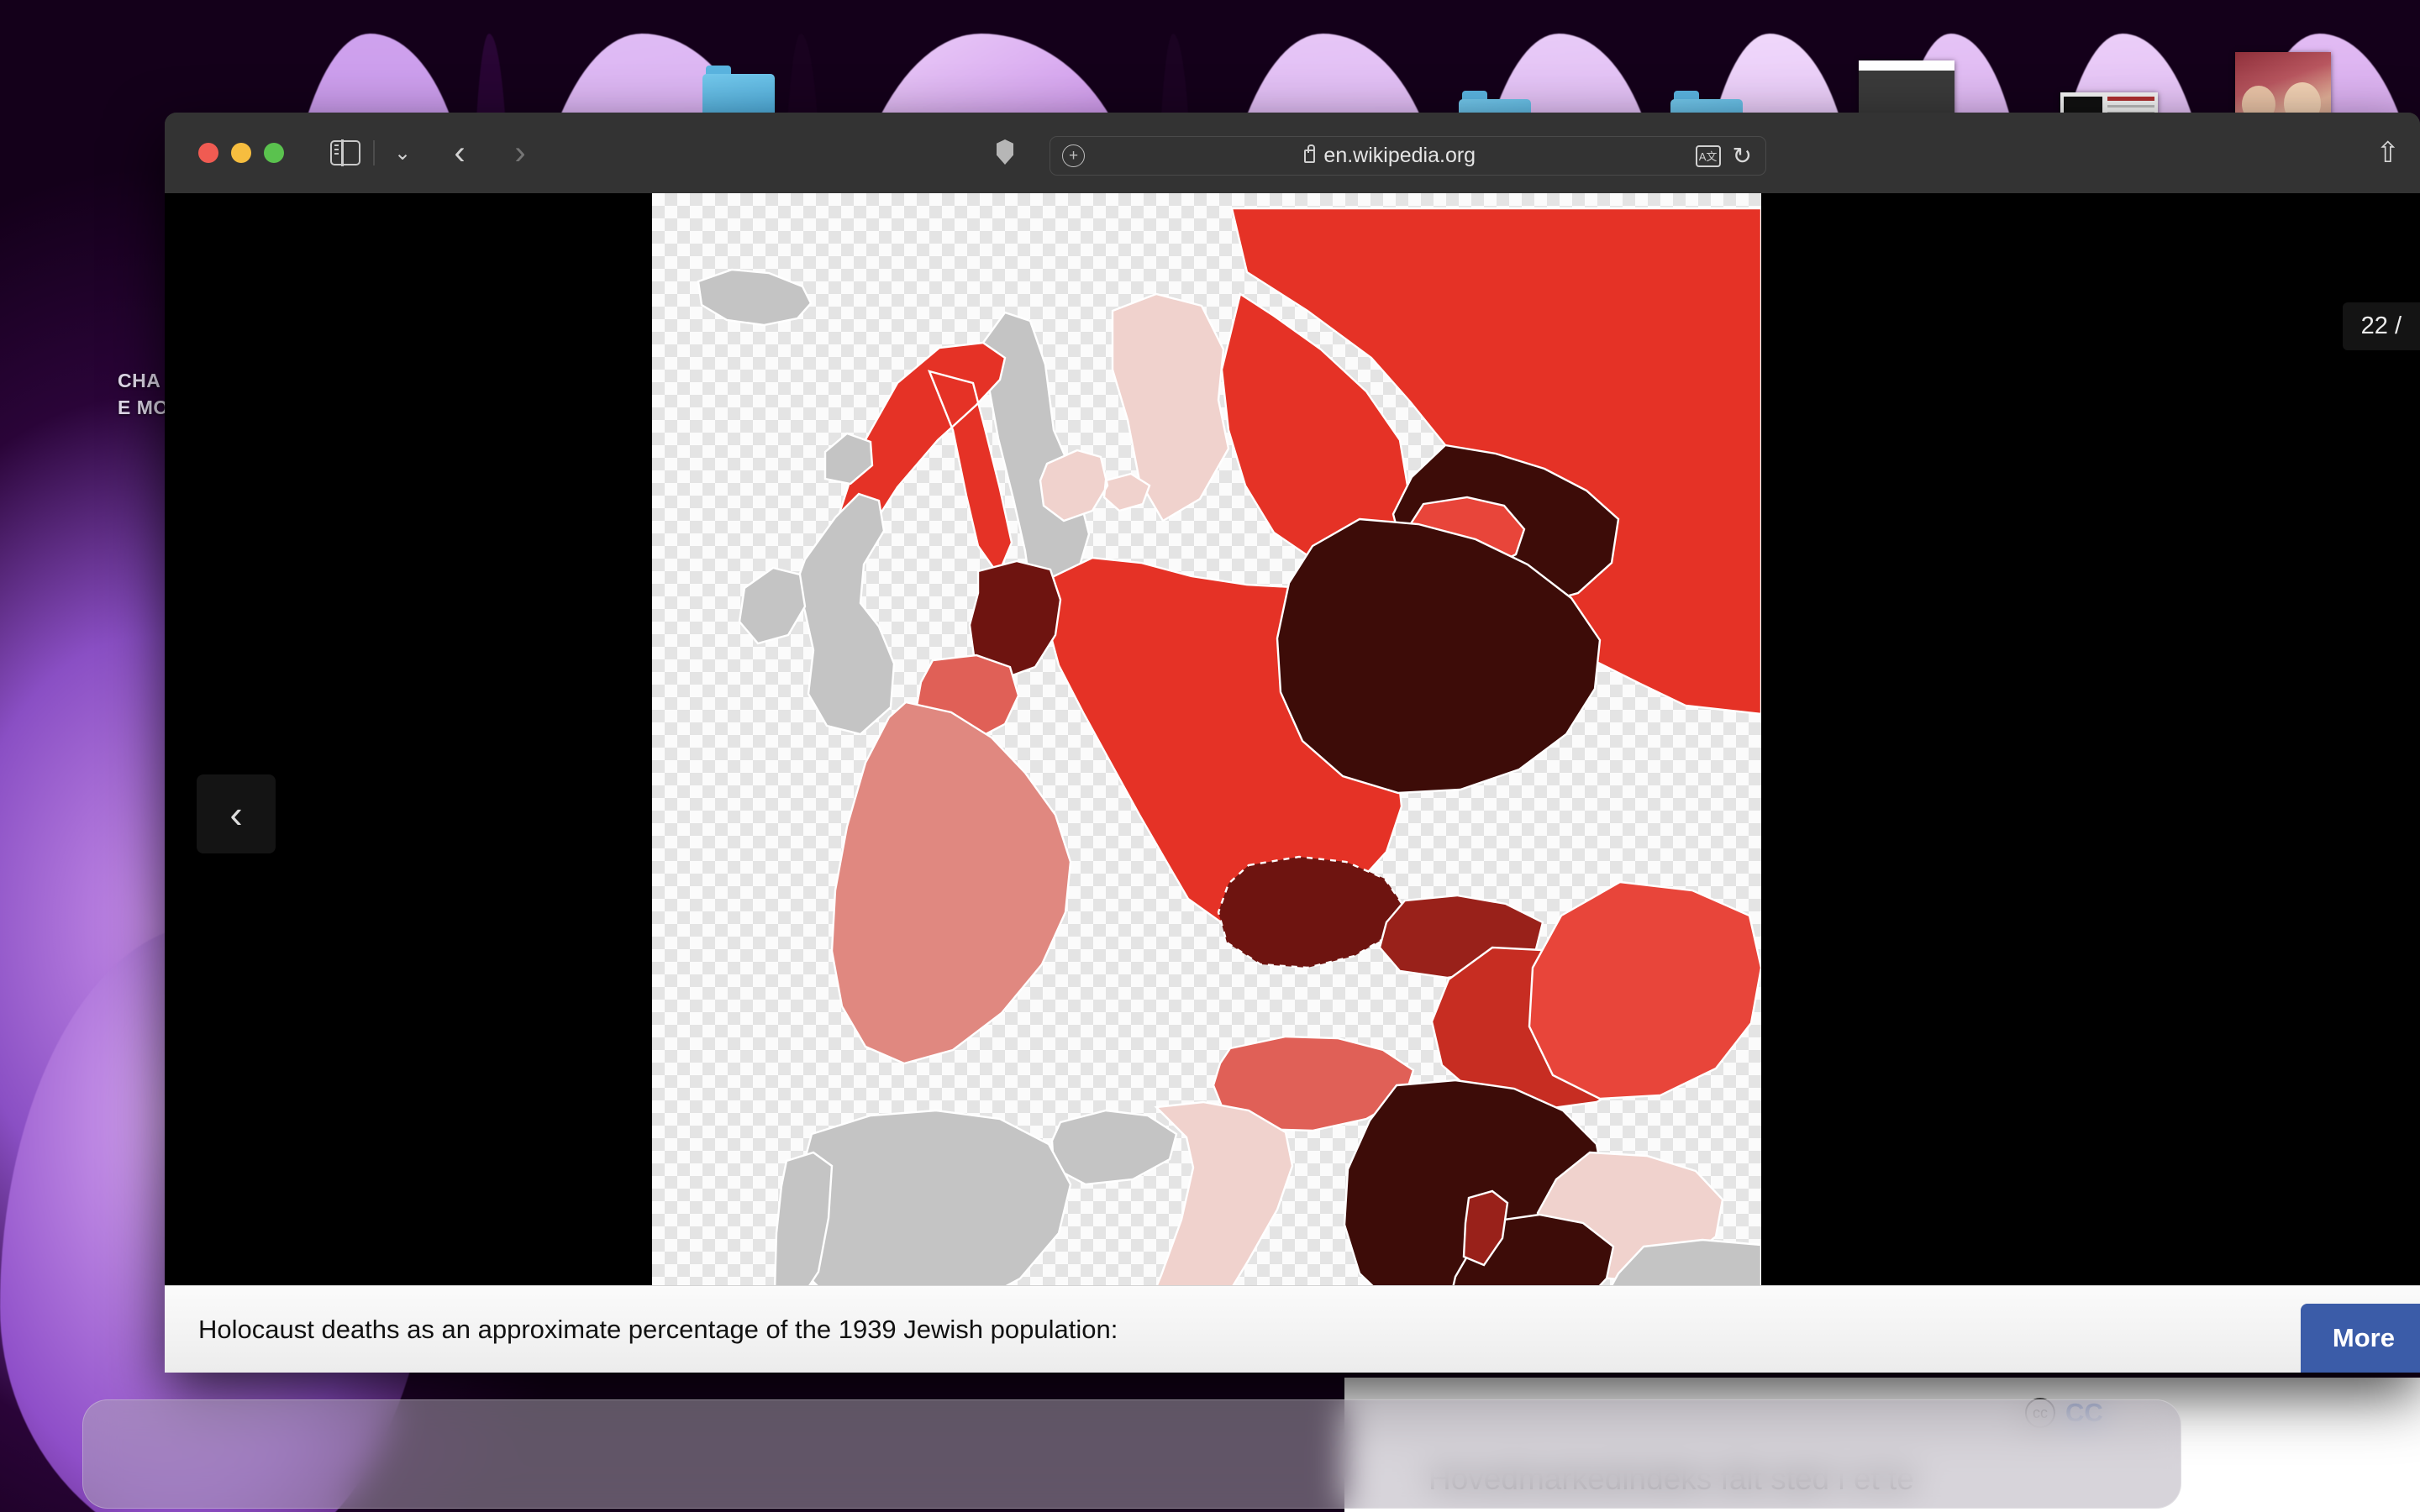  What do you see at coordinates (374, 152) in the screenshot?
I see `toolbar-divider` at bounding box center [374, 152].